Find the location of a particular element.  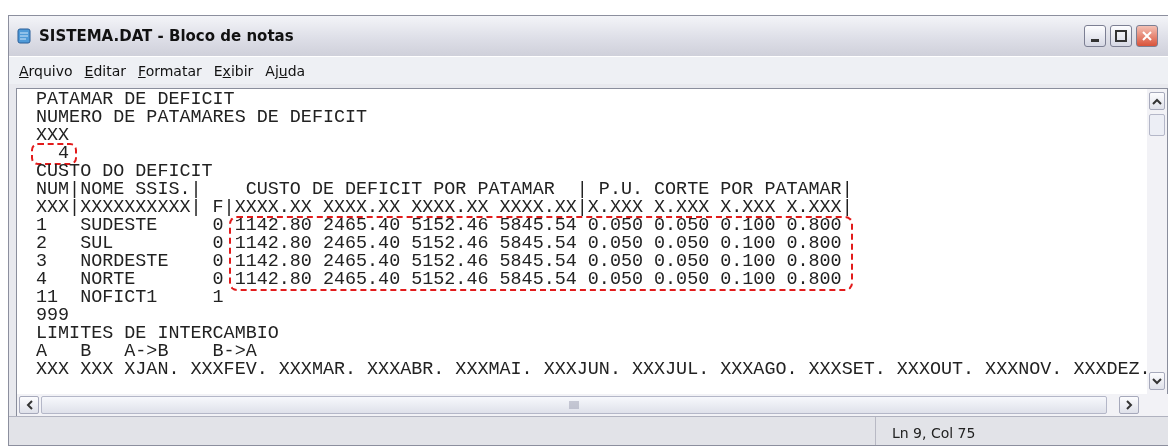

text-line: XXX XXX XJAN. XXXFEV. XXXMAR. XXXABR. XXXMAI. XXXJUN. XXXJUL. XXXAGO. XXXSET. XXXOUT. XXXNOV. XXXDEZ. is located at coordinates (591, 370).